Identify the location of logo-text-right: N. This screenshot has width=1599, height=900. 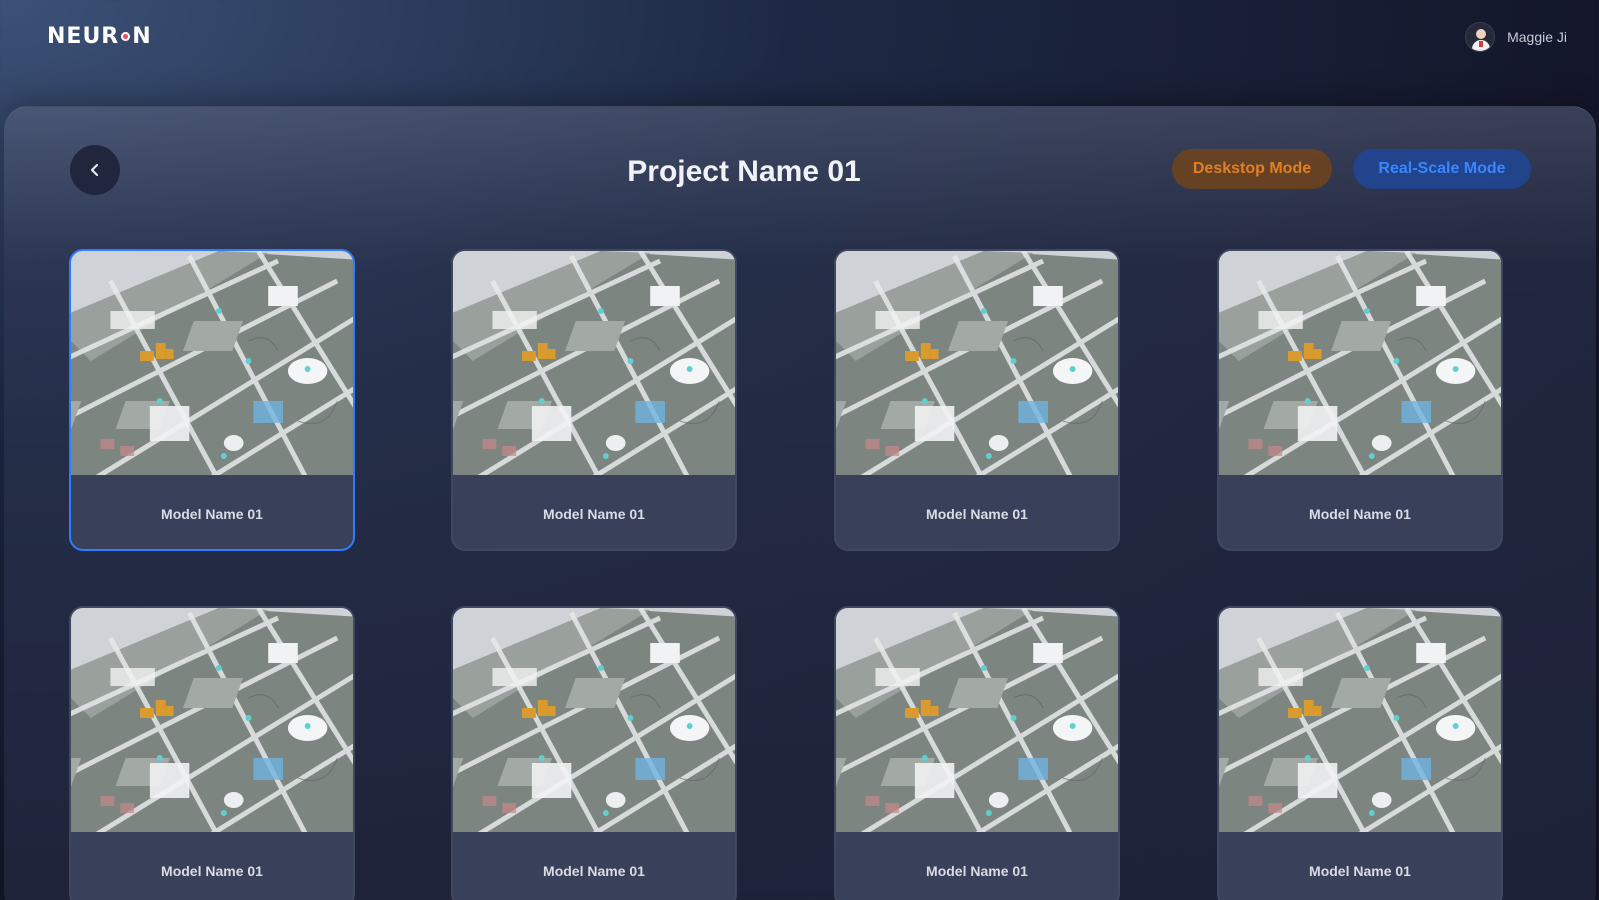
(142, 36).